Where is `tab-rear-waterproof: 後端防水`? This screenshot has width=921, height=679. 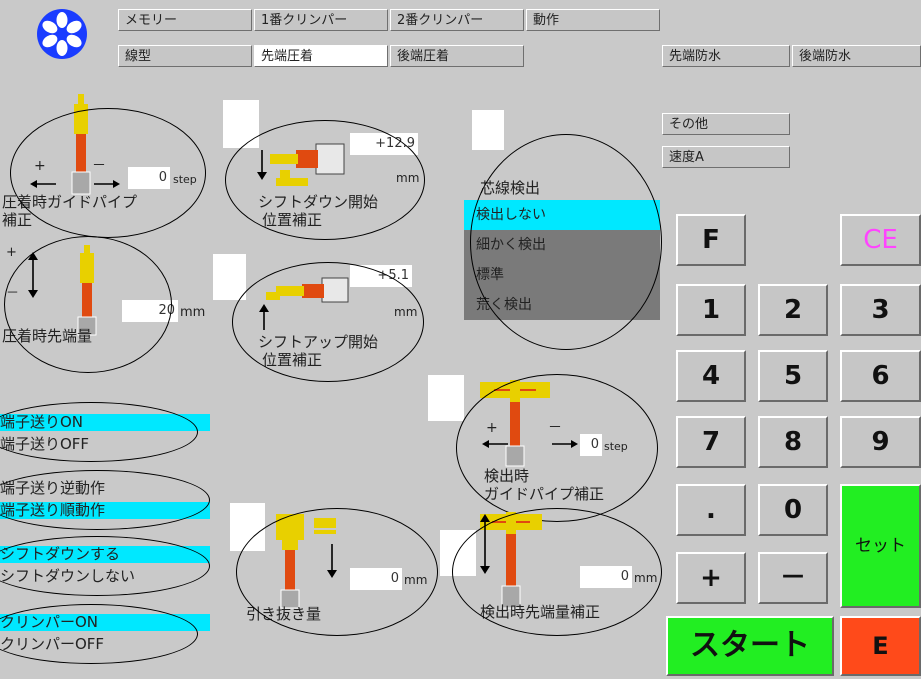 tab-rear-waterproof: 後端防水 is located at coordinates (856, 56).